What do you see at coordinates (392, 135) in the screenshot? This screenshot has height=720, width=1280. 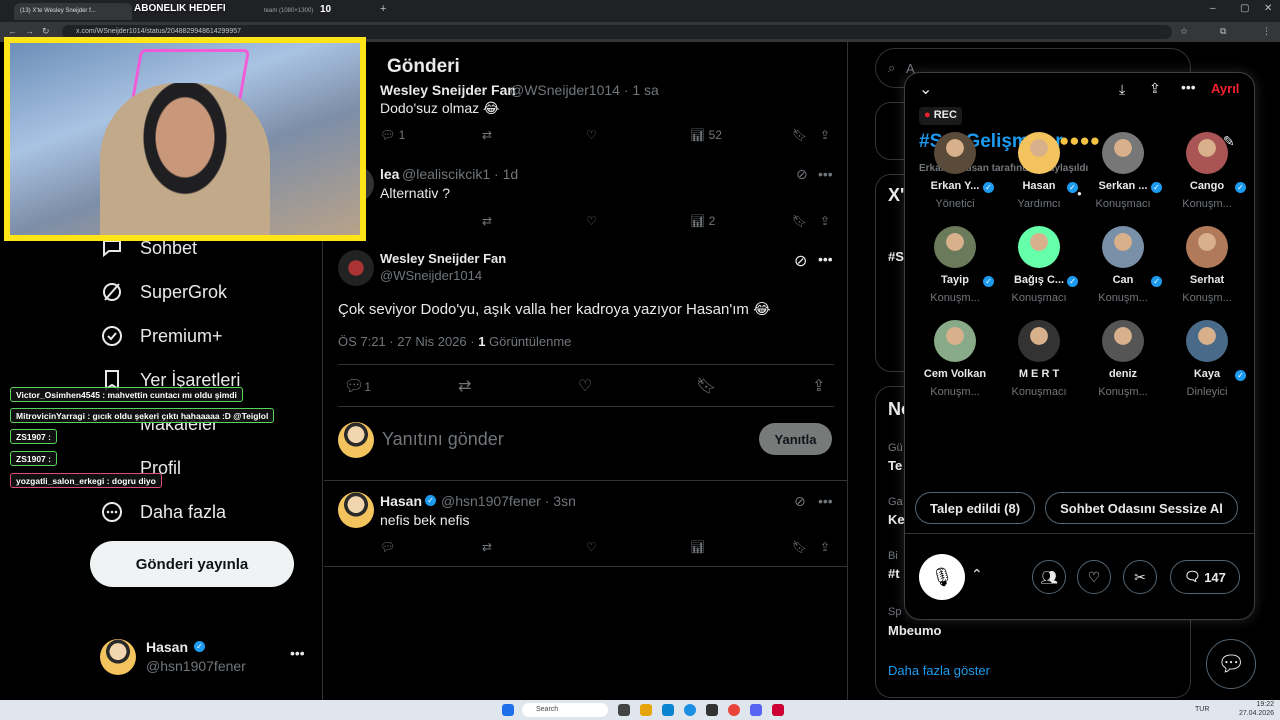 I see `reply-icon: 💬︎ 1` at bounding box center [392, 135].